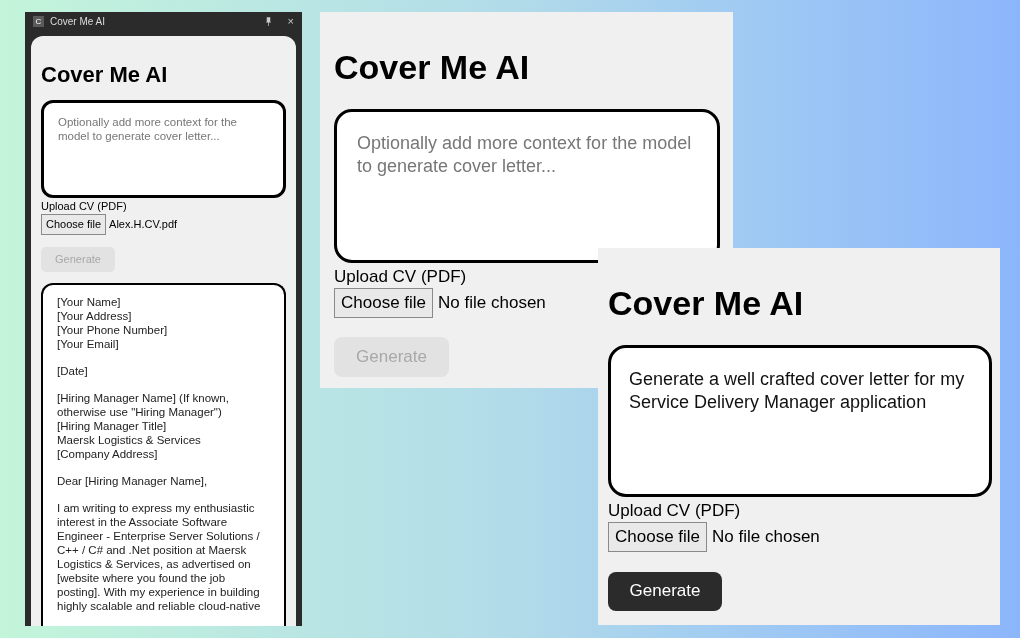  What do you see at coordinates (143, 224) in the screenshot?
I see `file-name: Alex.H.CV.pdf` at bounding box center [143, 224].